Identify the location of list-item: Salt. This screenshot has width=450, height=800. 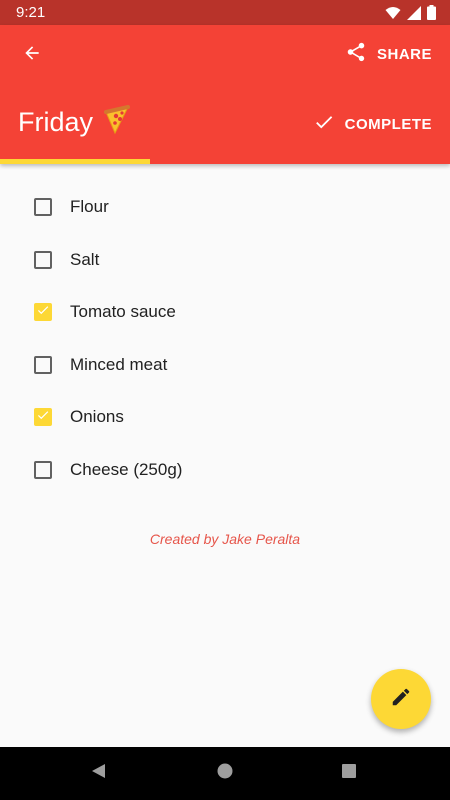
(225, 260).